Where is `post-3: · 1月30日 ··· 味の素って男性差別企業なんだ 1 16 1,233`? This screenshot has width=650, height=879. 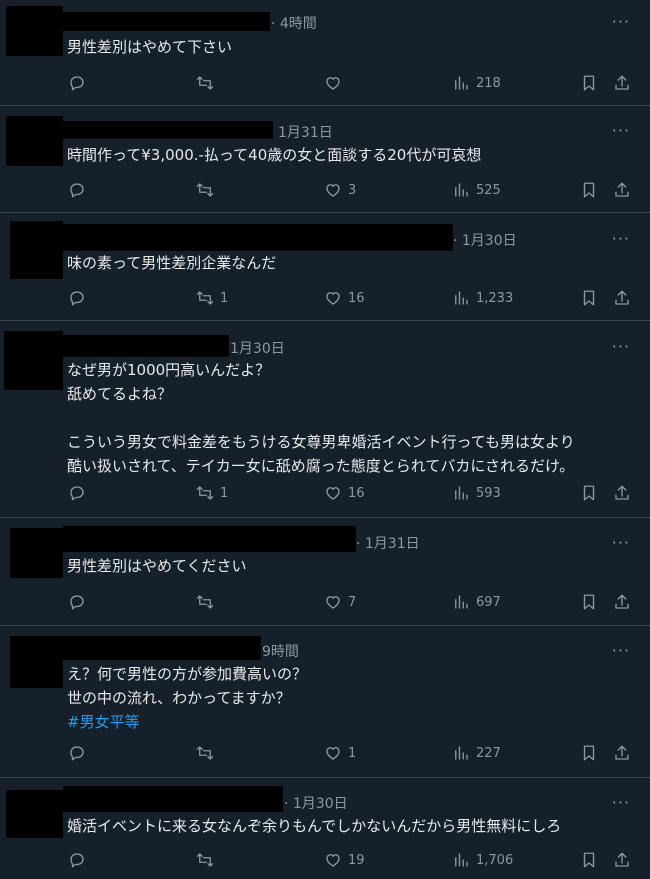
post-3: · 1月30日 ··· 味の素って男性差別企業なんだ 1 16 1,233 is located at coordinates (325, 267).